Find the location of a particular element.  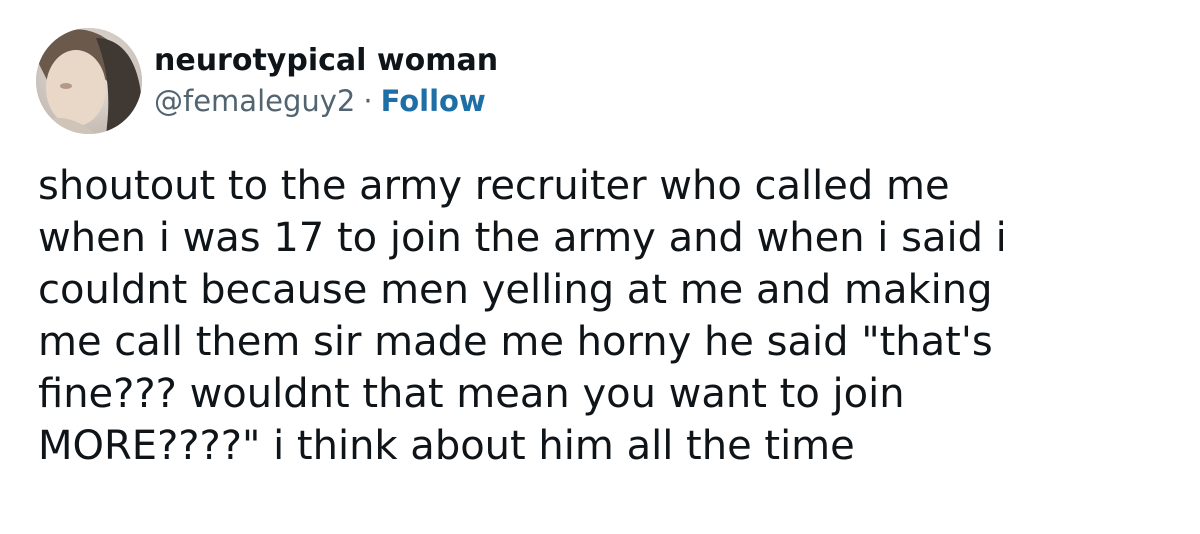

tweet-text-line: MORE????" i think about him all the time is located at coordinates (446, 446).